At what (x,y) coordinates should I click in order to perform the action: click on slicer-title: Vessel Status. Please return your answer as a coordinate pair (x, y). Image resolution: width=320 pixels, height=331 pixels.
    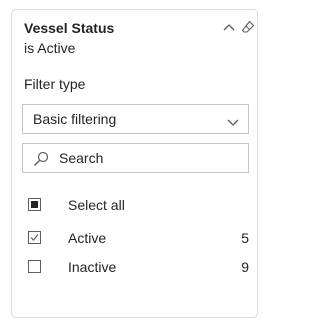
    Looking at the image, I should click on (69, 28).